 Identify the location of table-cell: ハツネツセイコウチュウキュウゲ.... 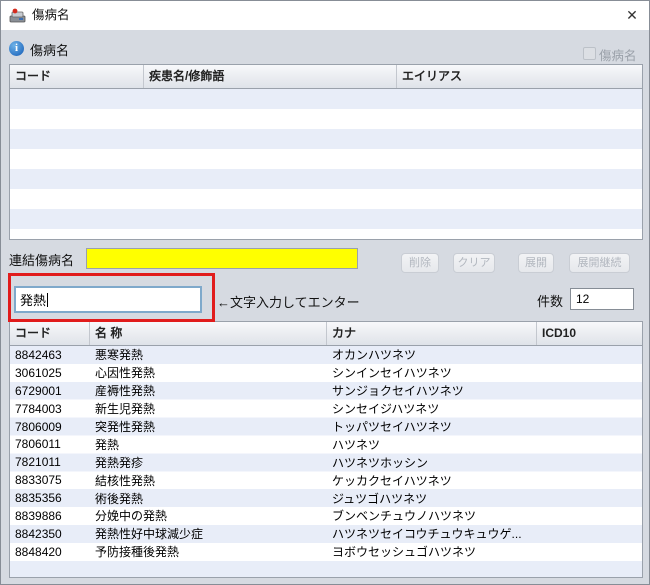
(427, 534).